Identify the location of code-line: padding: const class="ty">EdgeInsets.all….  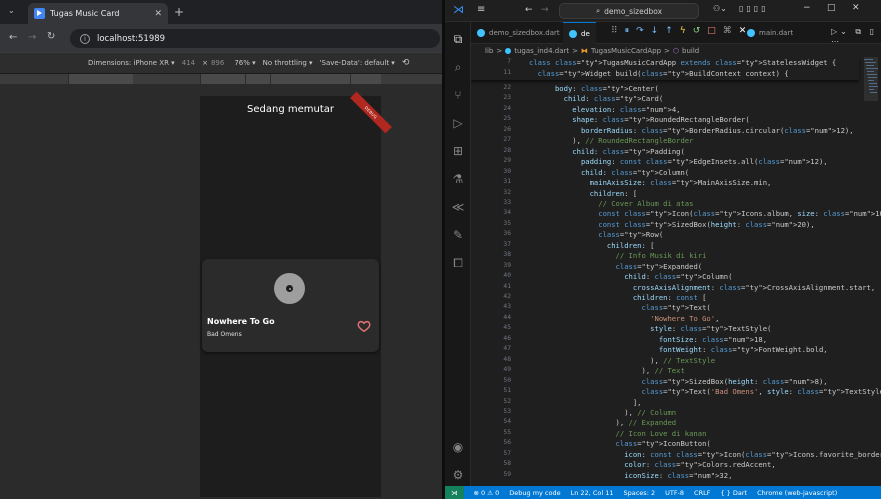
(678, 161).